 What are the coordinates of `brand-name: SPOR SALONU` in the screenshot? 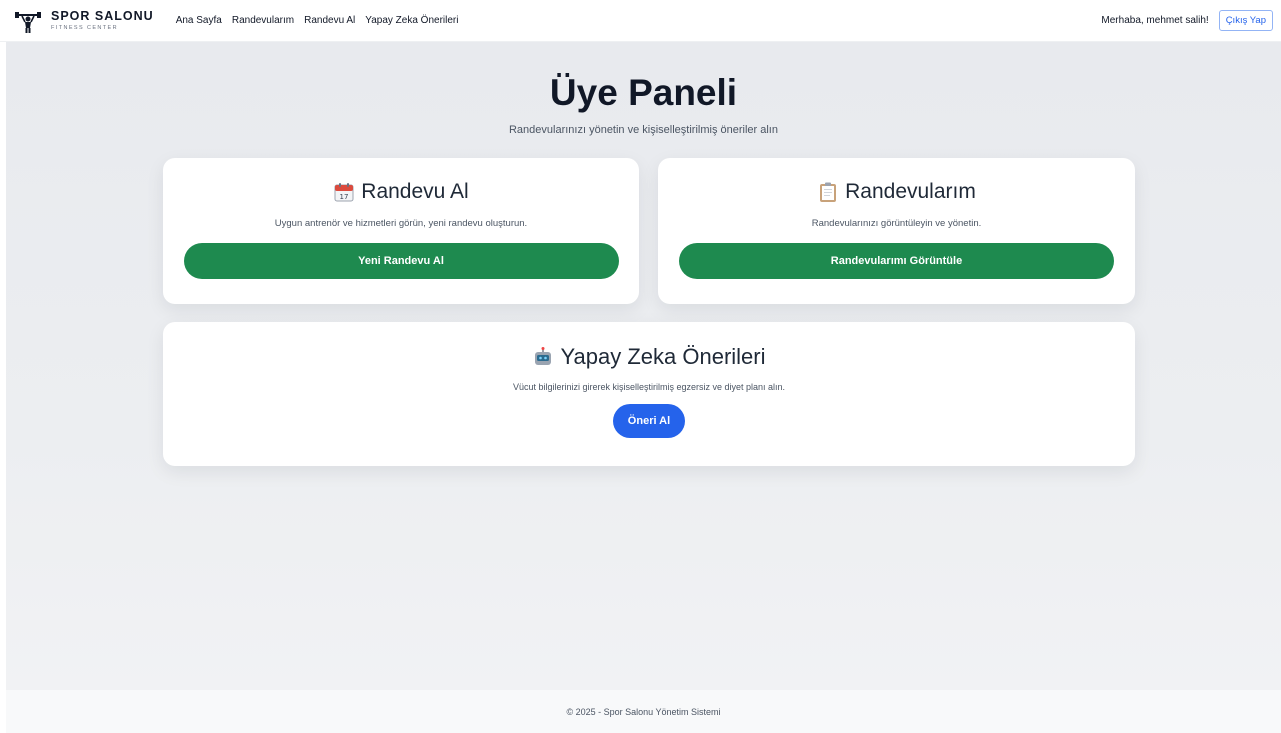 It's located at (102, 16).